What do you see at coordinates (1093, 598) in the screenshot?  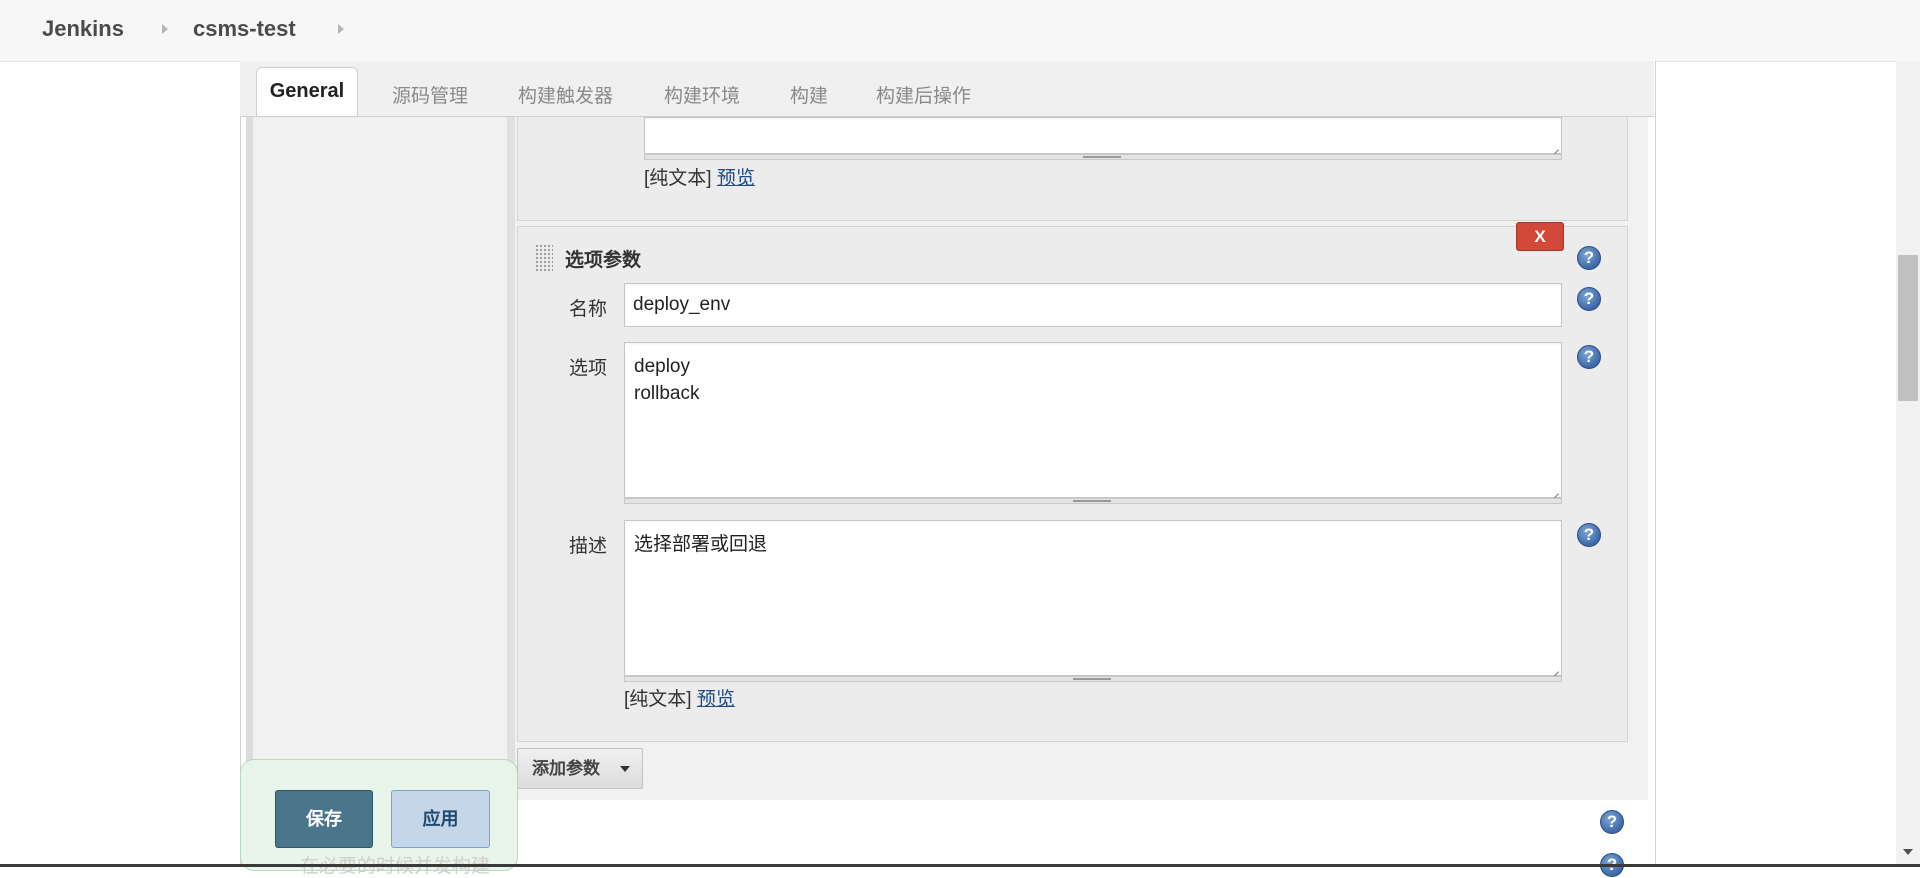 I see `description-textarea: 选择部署或回退` at bounding box center [1093, 598].